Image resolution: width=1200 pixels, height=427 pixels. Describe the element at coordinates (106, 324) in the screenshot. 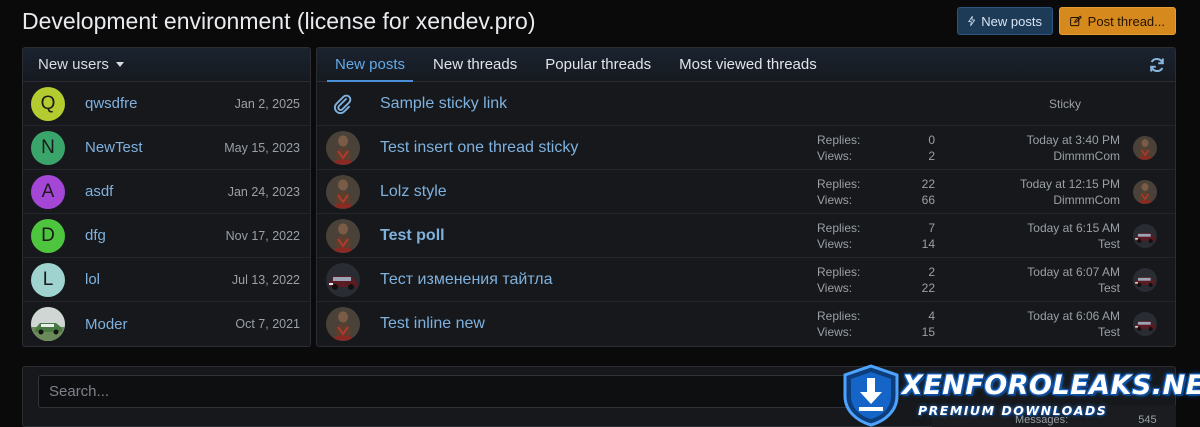

I see `user-name-link: Moder` at that location.